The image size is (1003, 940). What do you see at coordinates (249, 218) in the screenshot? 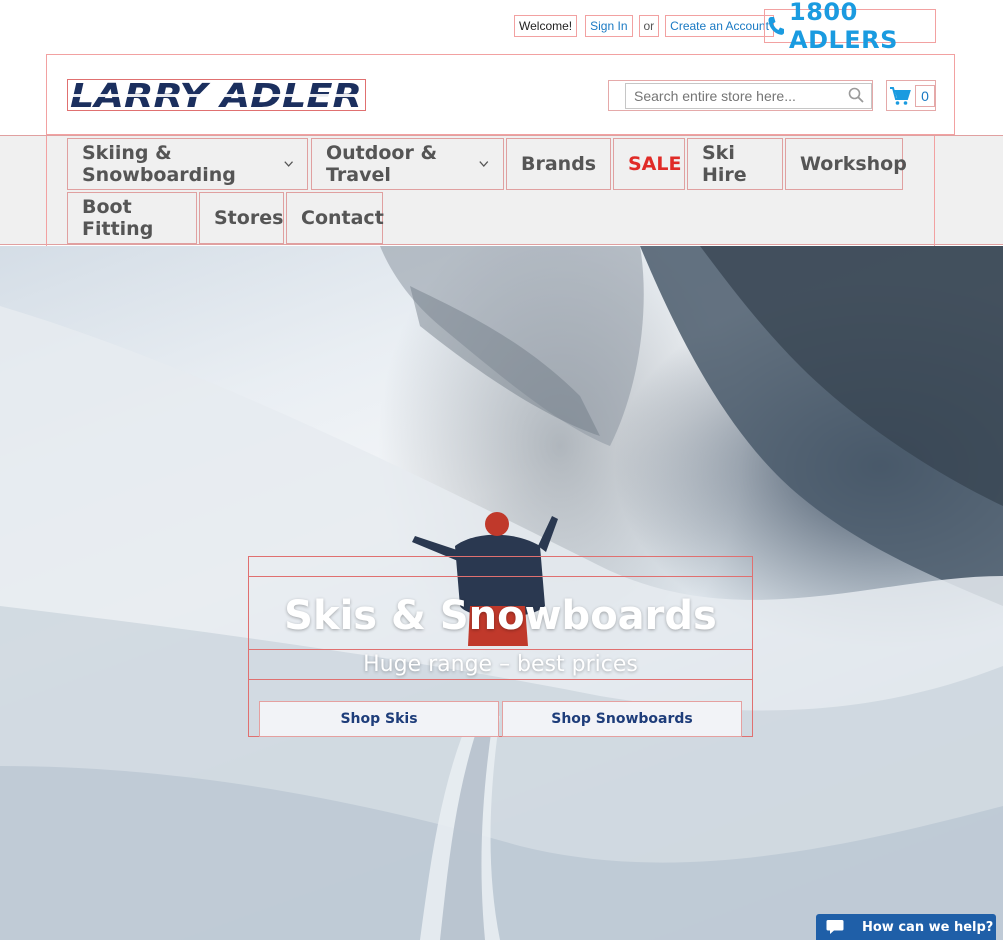
I see `nav-item-label: Stores` at bounding box center [249, 218].